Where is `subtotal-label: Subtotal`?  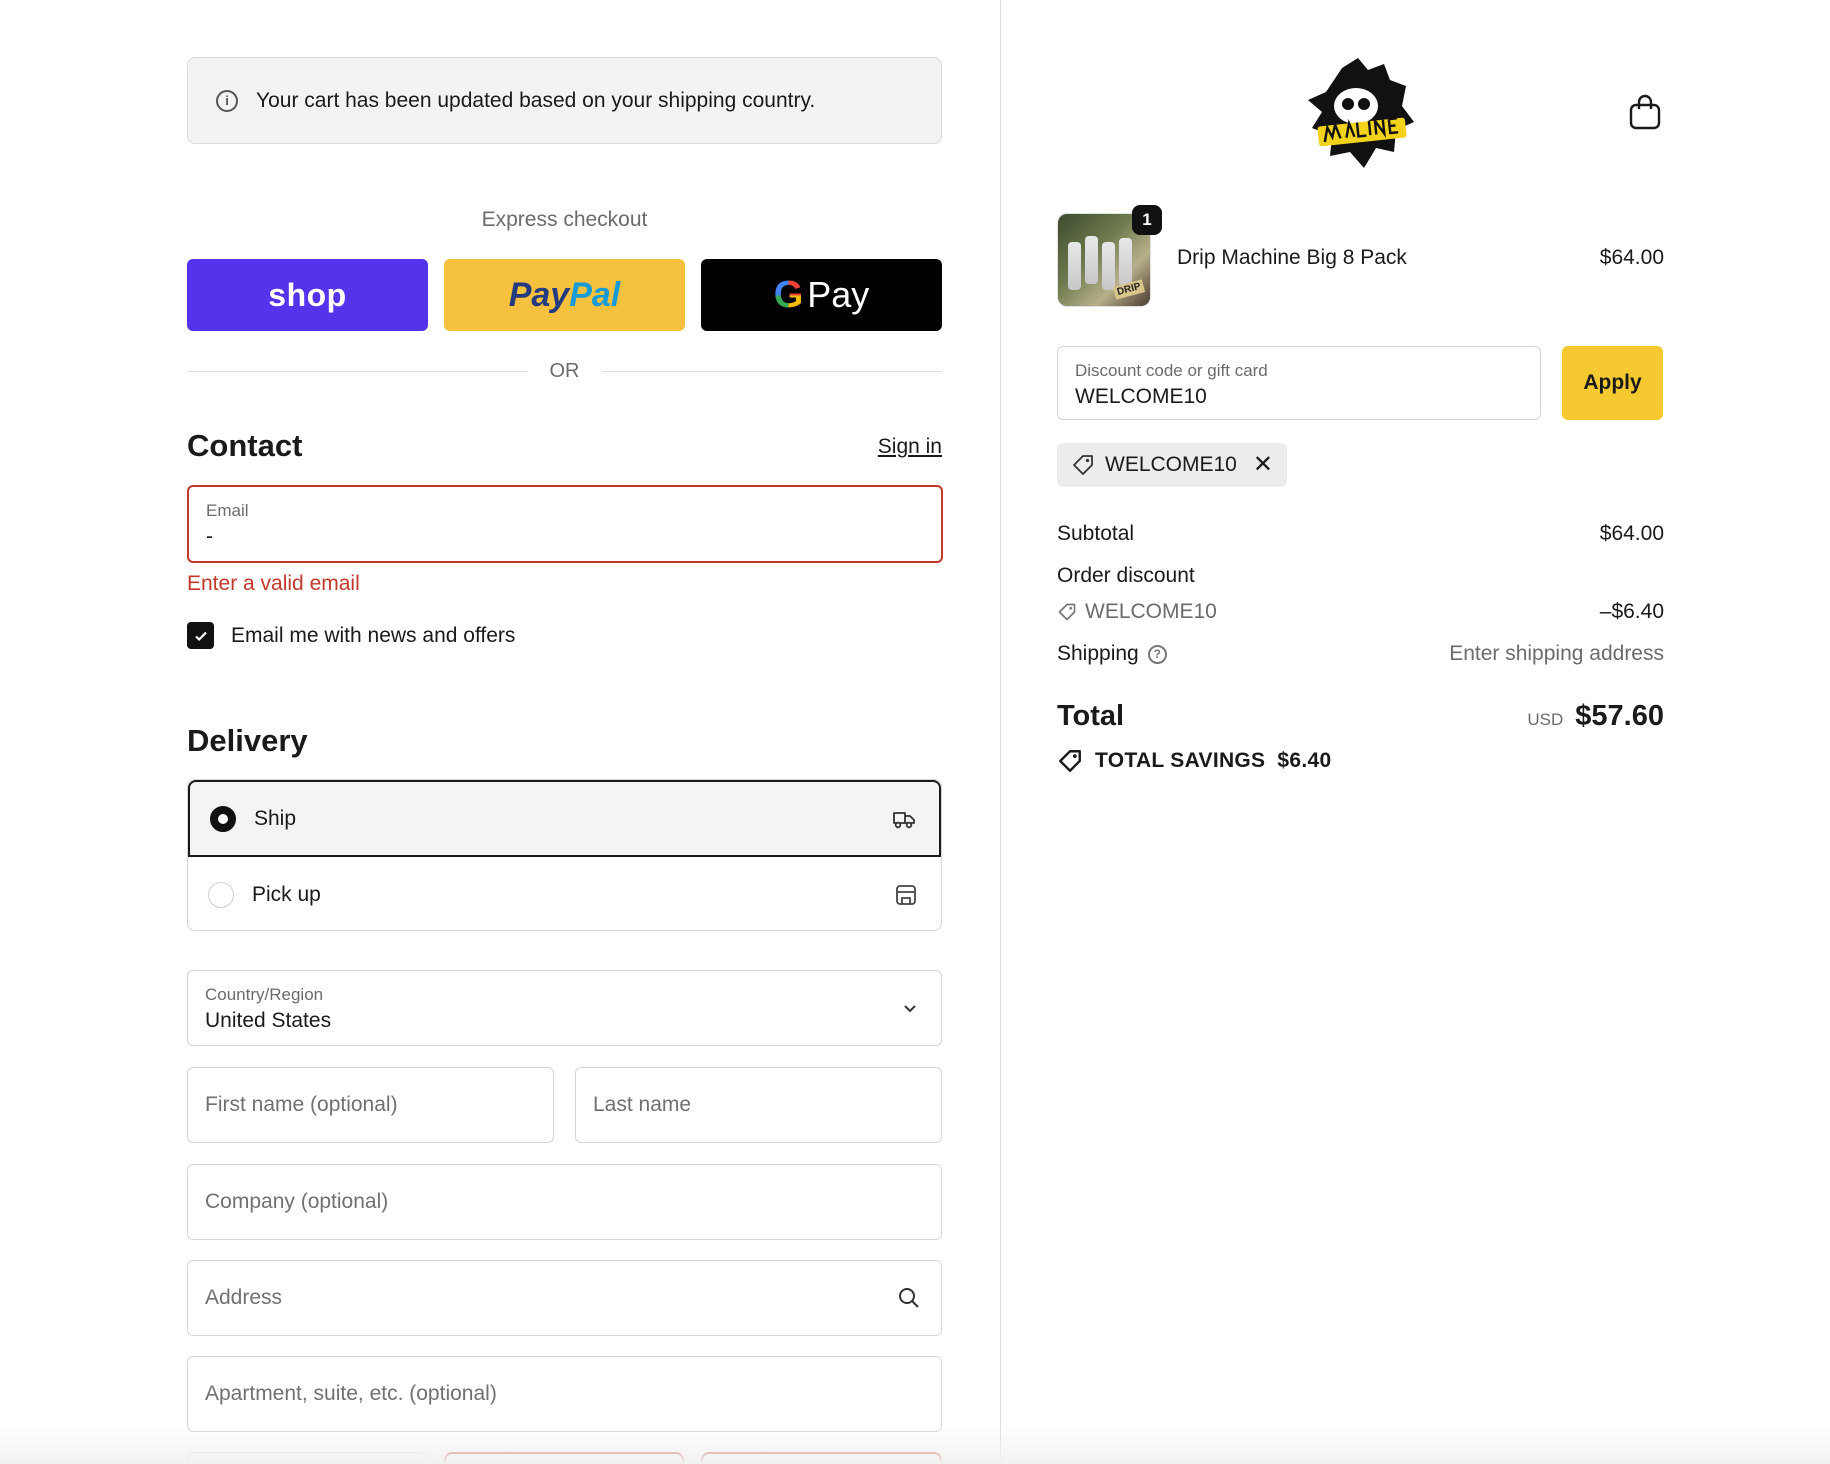 subtotal-label: Subtotal is located at coordinates (1096, 533).